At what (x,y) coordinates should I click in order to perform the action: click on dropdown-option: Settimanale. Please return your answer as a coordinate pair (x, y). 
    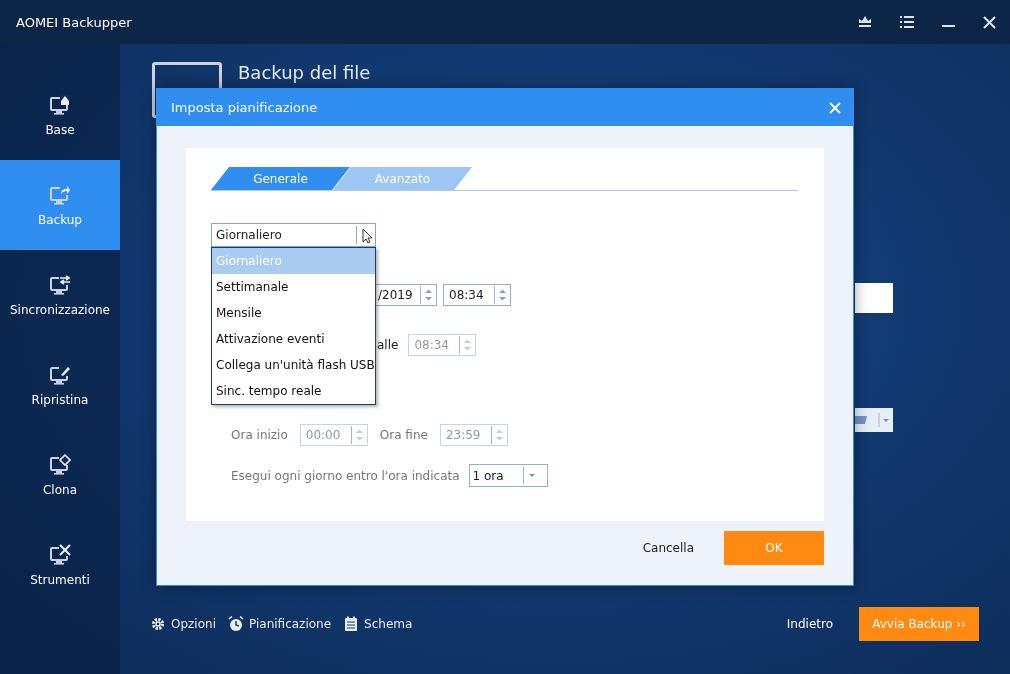
    Looking at the image, I should click on (293, 287).